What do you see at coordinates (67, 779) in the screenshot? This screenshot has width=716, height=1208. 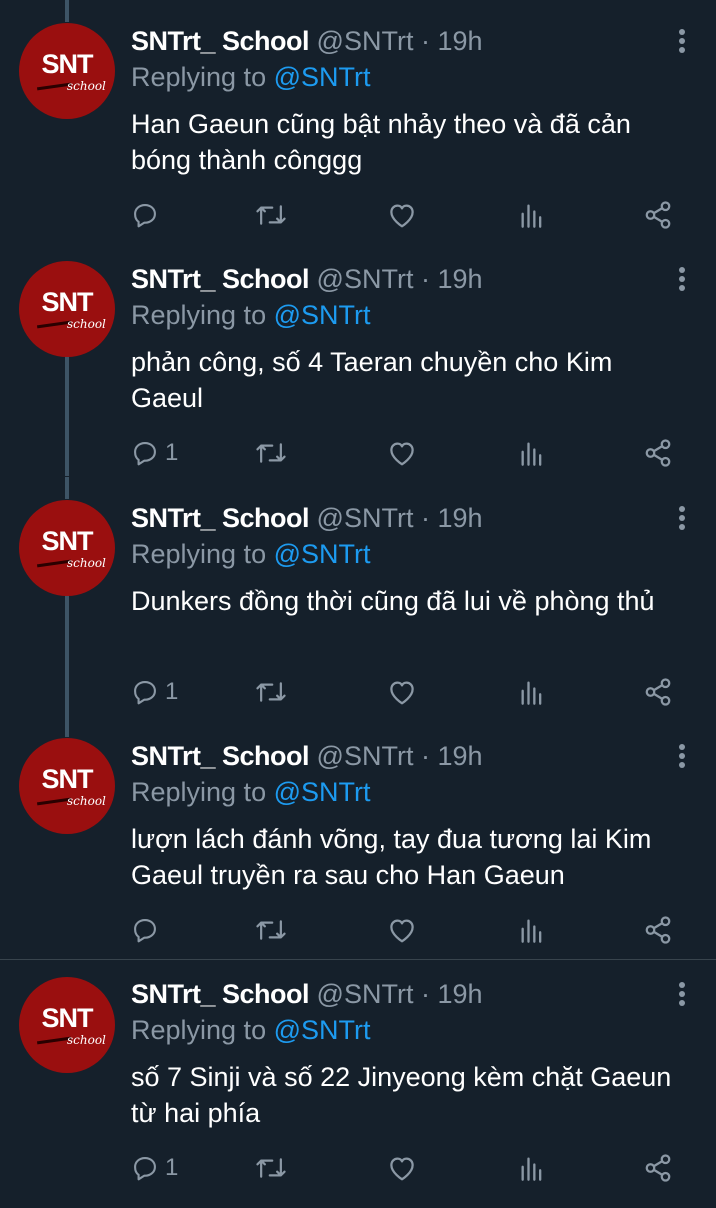 I see `avatar-logo-text: SNT` at bounding box center [67, 779].